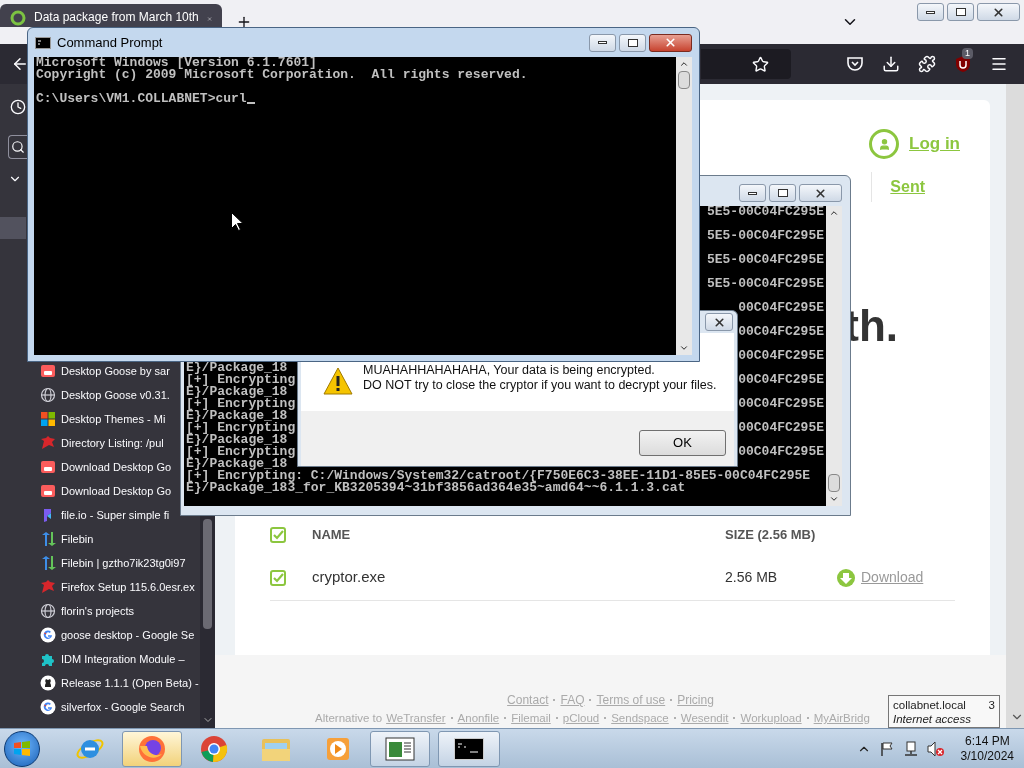  Describe the element at coordinates (152, 748) in the screenshot. I see `fox-globe-icon` at that location.